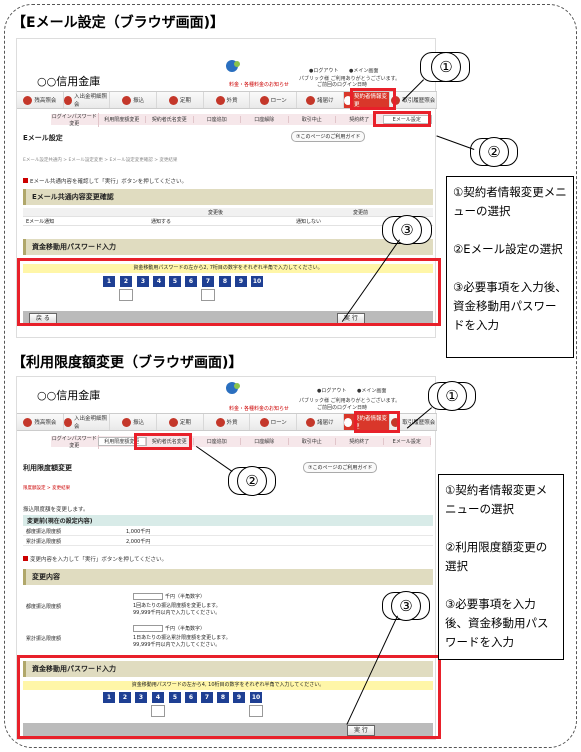 The image size is (581, 752). Describe the element at coordinates (163, 441) in the screenshot. I see `highlight-limit-submenu` at that location.